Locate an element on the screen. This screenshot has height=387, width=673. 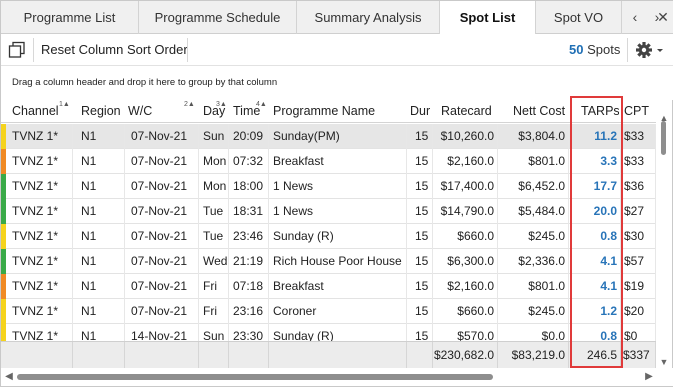
cell-time: 20:09 is located at coordinates (249, 136).